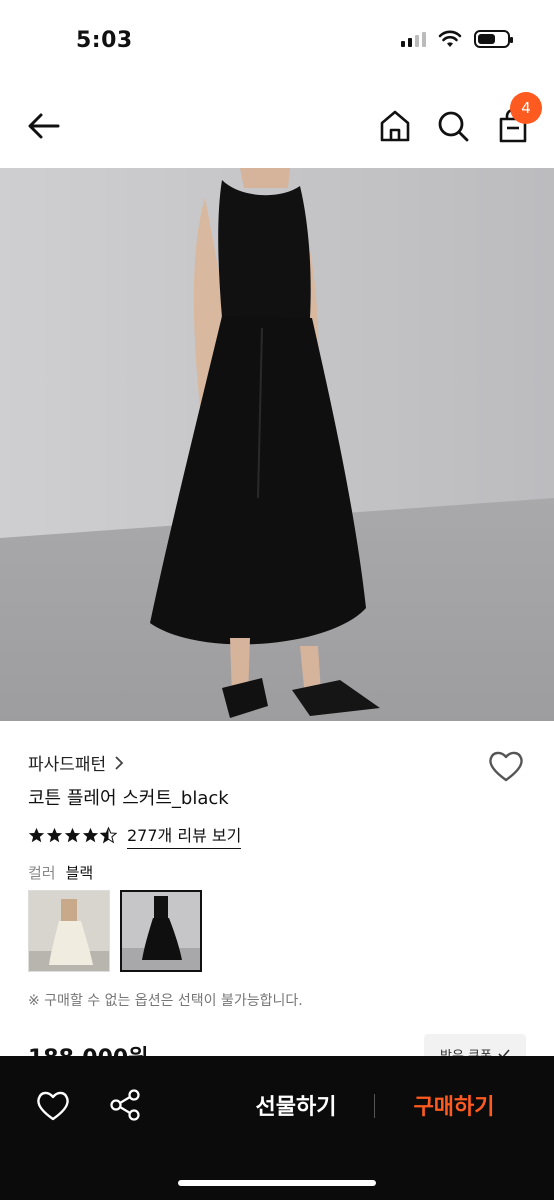  I want to click on heart-icon, so click(53, 1105).